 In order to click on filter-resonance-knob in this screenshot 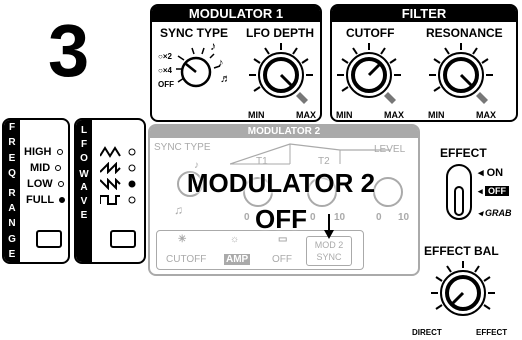, I will do `click(461, 75)`.